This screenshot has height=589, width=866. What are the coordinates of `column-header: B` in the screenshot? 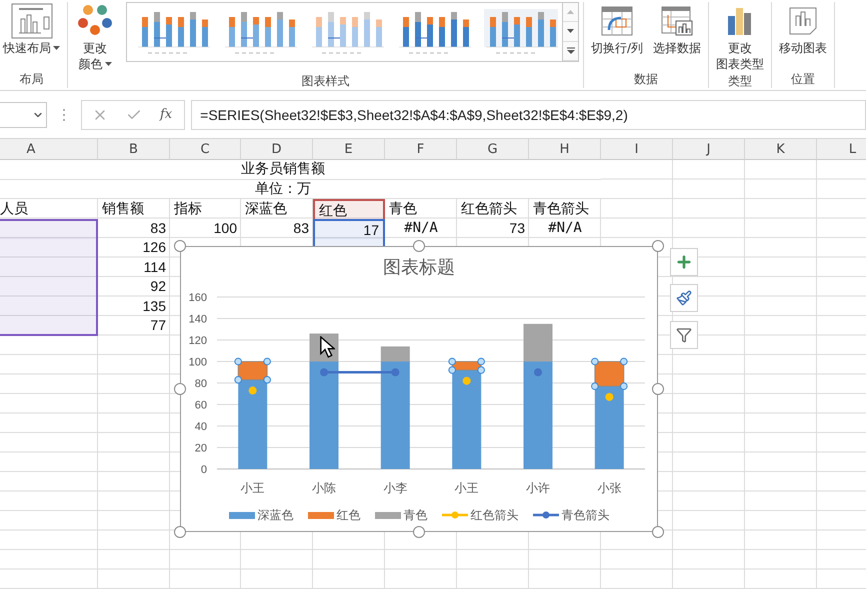 It's located at (134, 149).